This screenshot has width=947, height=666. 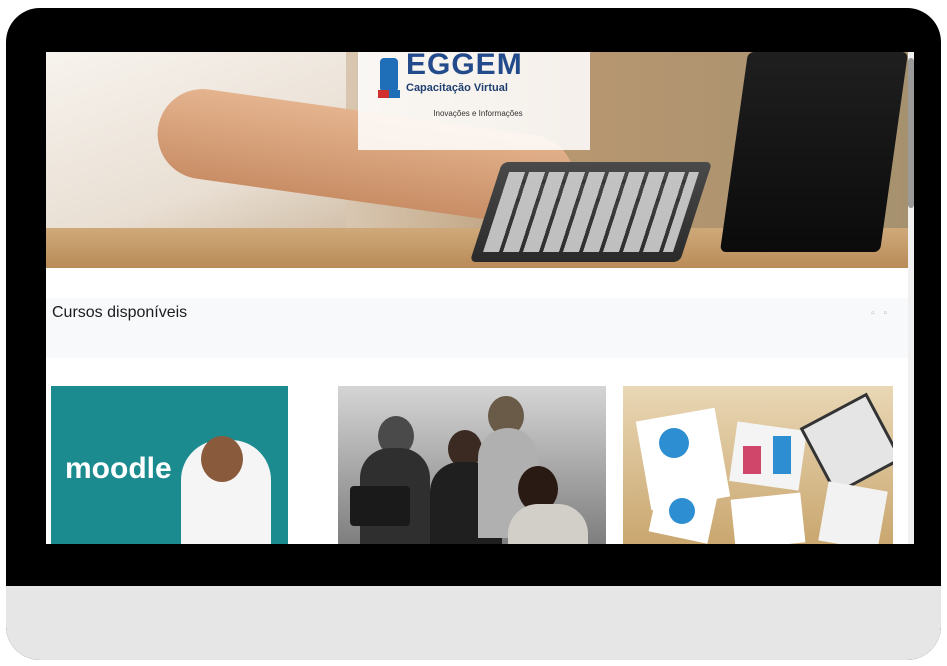 I want to click on logo-tagline: Inovações e Informações, so click(x=478, y=113).